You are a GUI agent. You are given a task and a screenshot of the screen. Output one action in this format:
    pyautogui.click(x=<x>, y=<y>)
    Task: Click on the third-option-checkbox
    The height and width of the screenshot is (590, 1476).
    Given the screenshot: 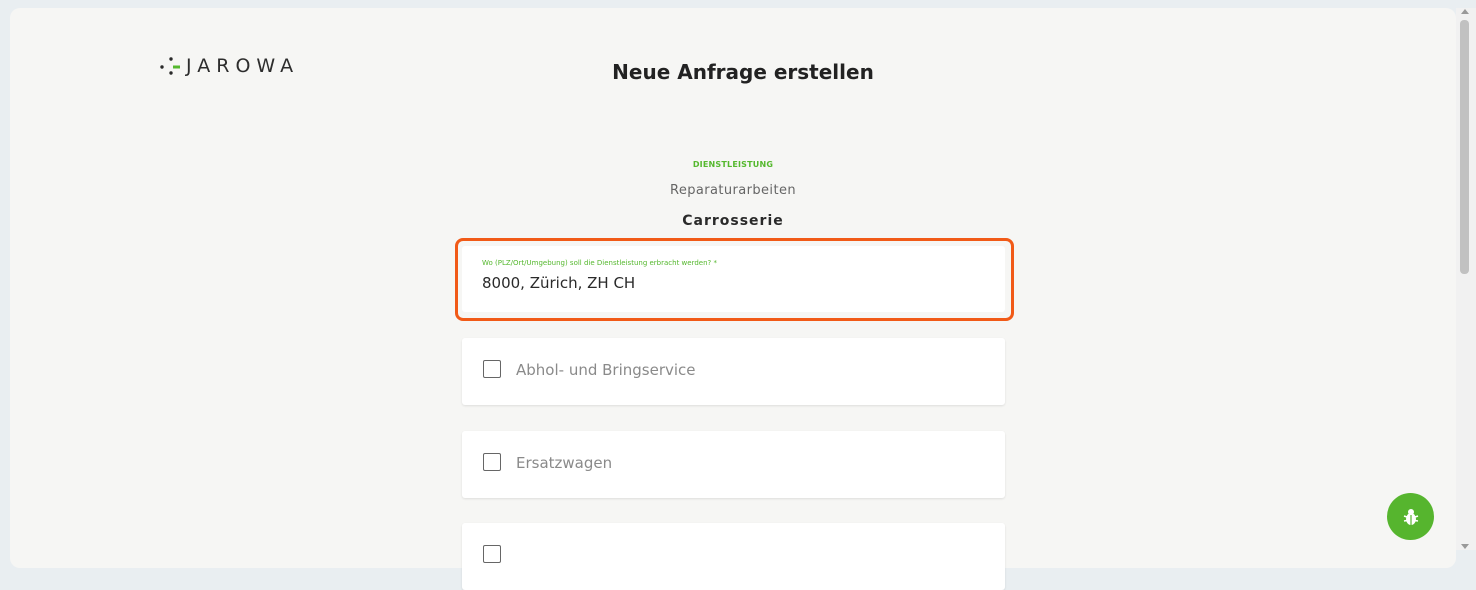 What is the action you would take?
    pyautogui.click(x=492, y=554)
    